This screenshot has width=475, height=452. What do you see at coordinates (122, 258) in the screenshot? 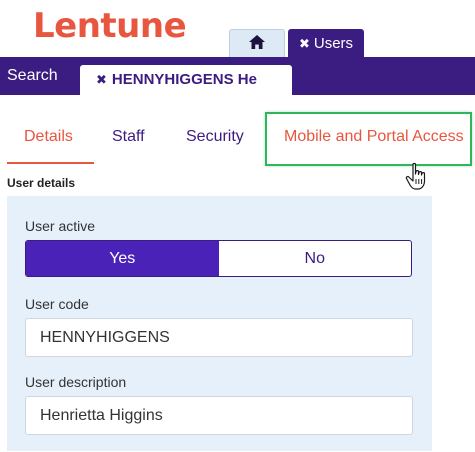
I see `toggle-yes-button: Yes` at bounding box center [122, 258].